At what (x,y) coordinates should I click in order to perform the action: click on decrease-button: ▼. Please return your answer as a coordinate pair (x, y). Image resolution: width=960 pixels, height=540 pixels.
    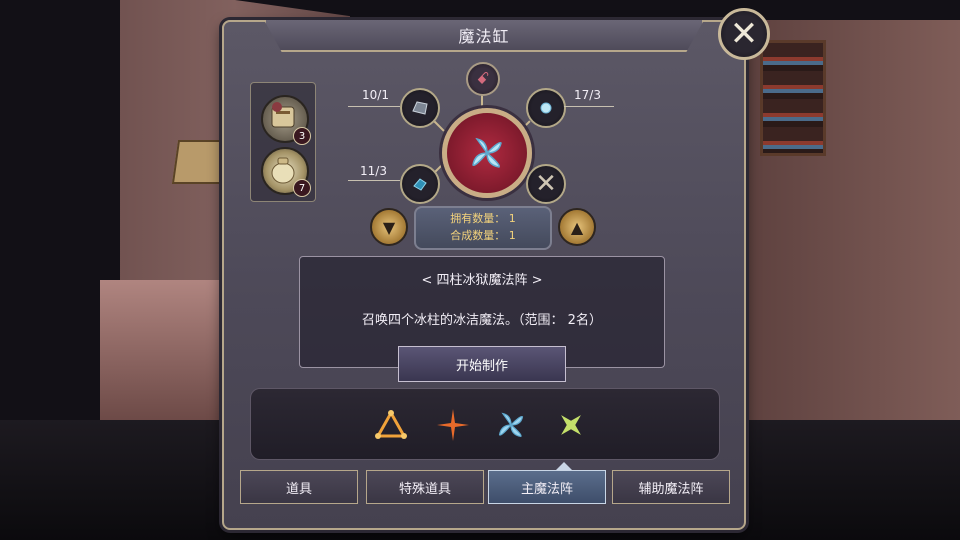
    Looking at the image, I should click on (389, 227).